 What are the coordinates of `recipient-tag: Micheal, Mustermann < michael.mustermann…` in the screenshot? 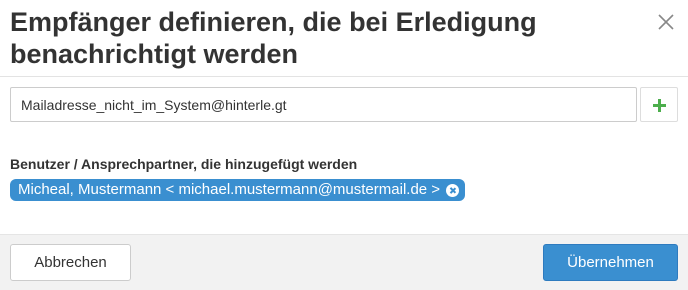 It's located at (238, 190).